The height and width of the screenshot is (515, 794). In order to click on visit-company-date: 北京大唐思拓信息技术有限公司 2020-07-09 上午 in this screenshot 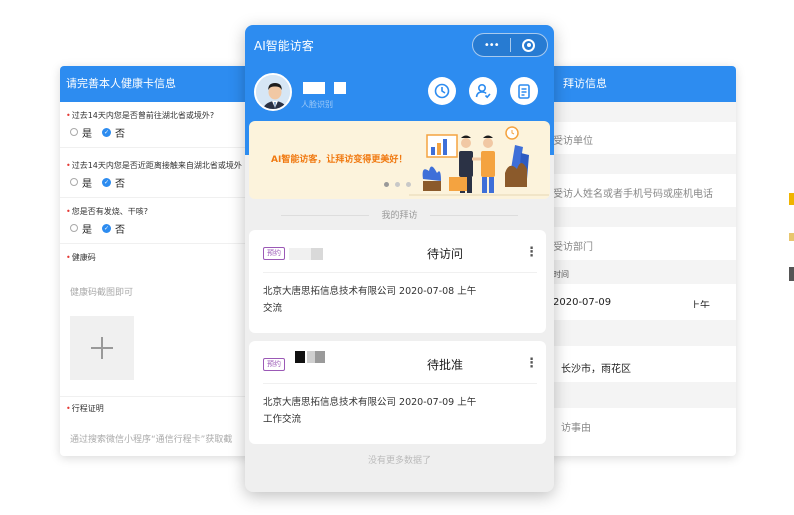, I will do `click(370, 402)`.